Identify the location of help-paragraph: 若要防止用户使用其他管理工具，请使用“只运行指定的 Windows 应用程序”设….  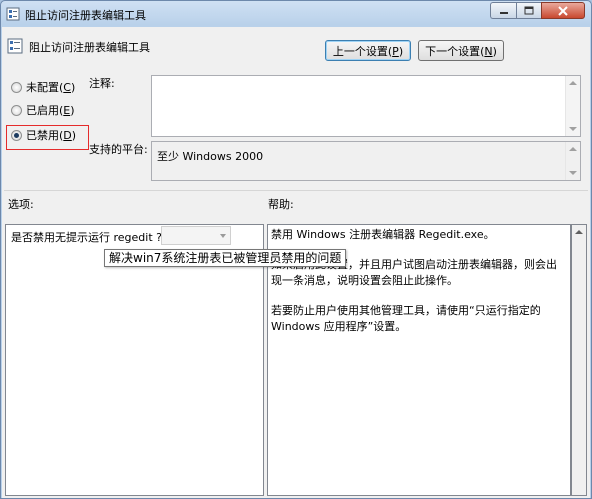
(406, 318).